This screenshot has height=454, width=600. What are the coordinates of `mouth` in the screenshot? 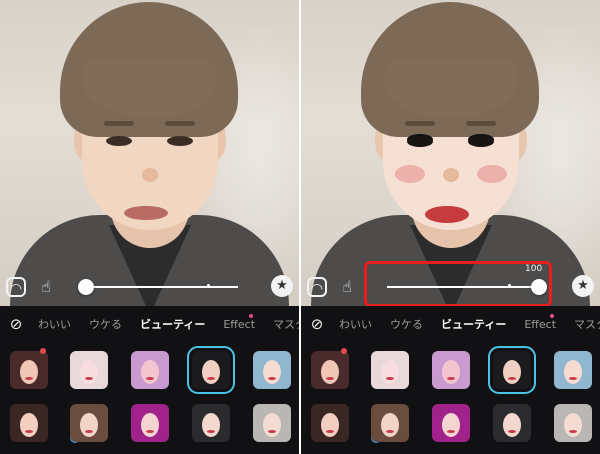 It's located at (447, 214).